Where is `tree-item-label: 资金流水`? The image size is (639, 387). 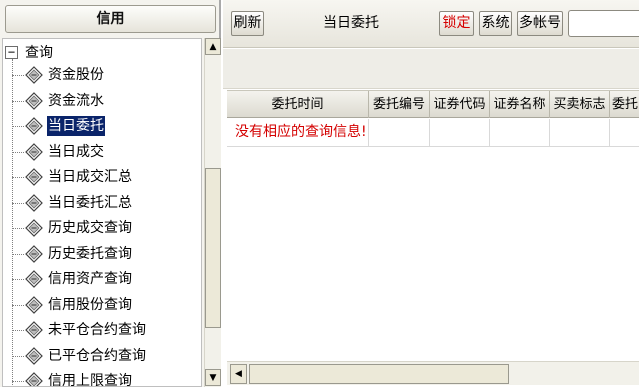 tree-item-label: 资金流水 is located at coordinates (76, 101).